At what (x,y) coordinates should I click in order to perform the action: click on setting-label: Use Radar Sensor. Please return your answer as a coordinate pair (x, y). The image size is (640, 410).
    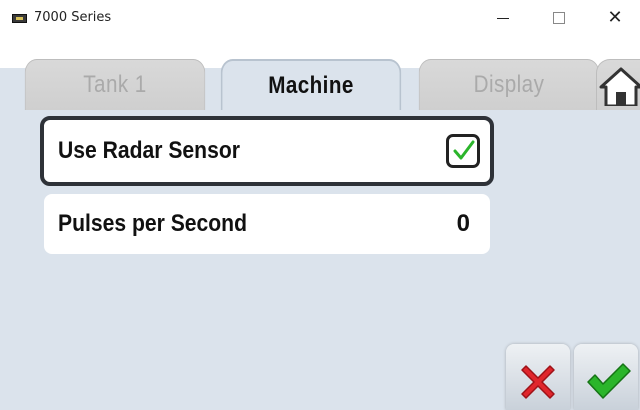
    Looking at the image, I should click on (149, 150).